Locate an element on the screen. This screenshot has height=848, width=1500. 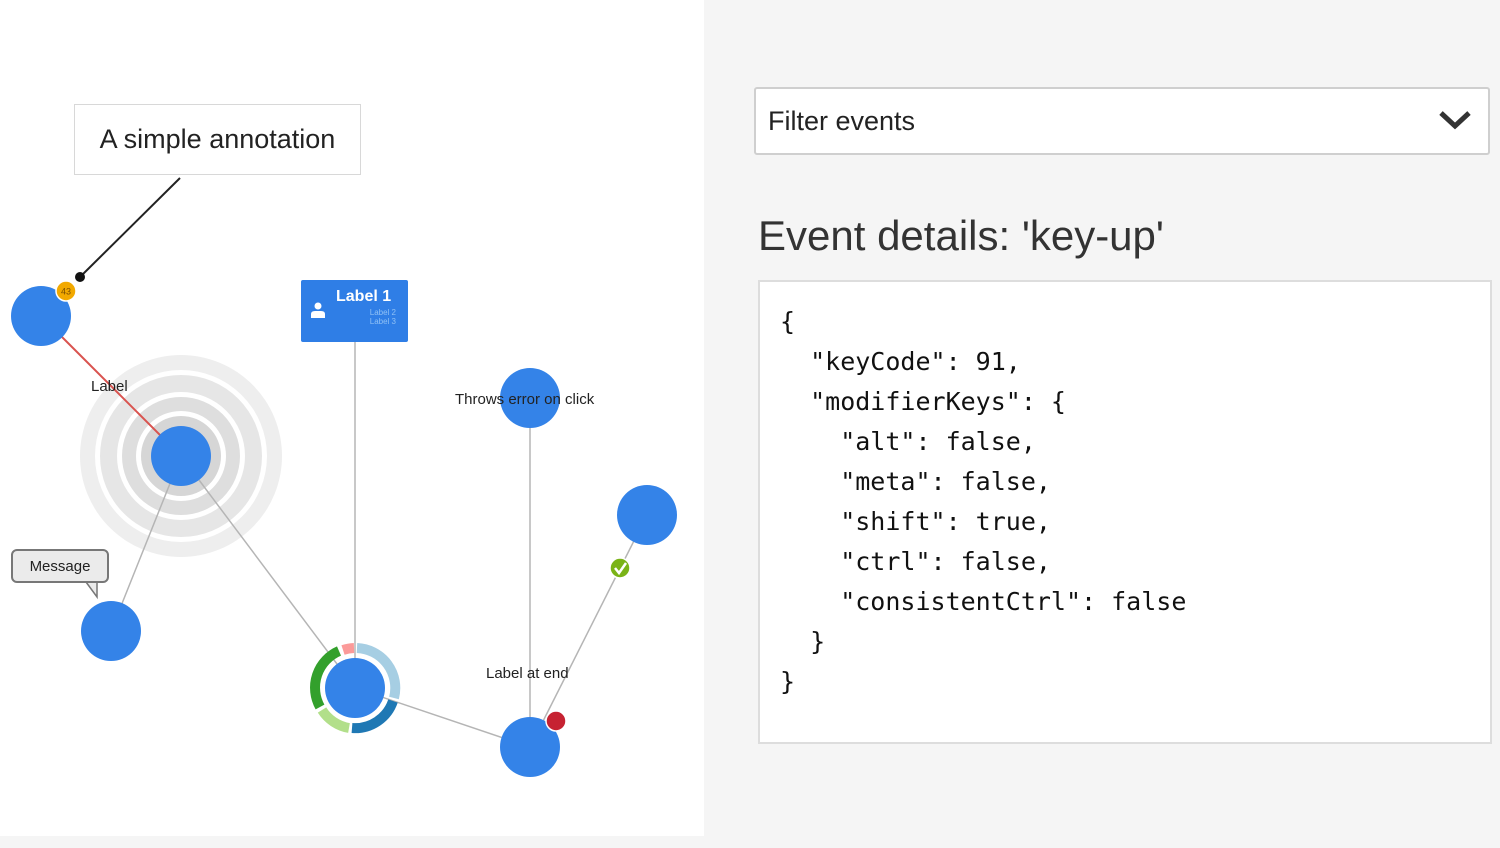
person-icon is located at coordinates (318, 310).